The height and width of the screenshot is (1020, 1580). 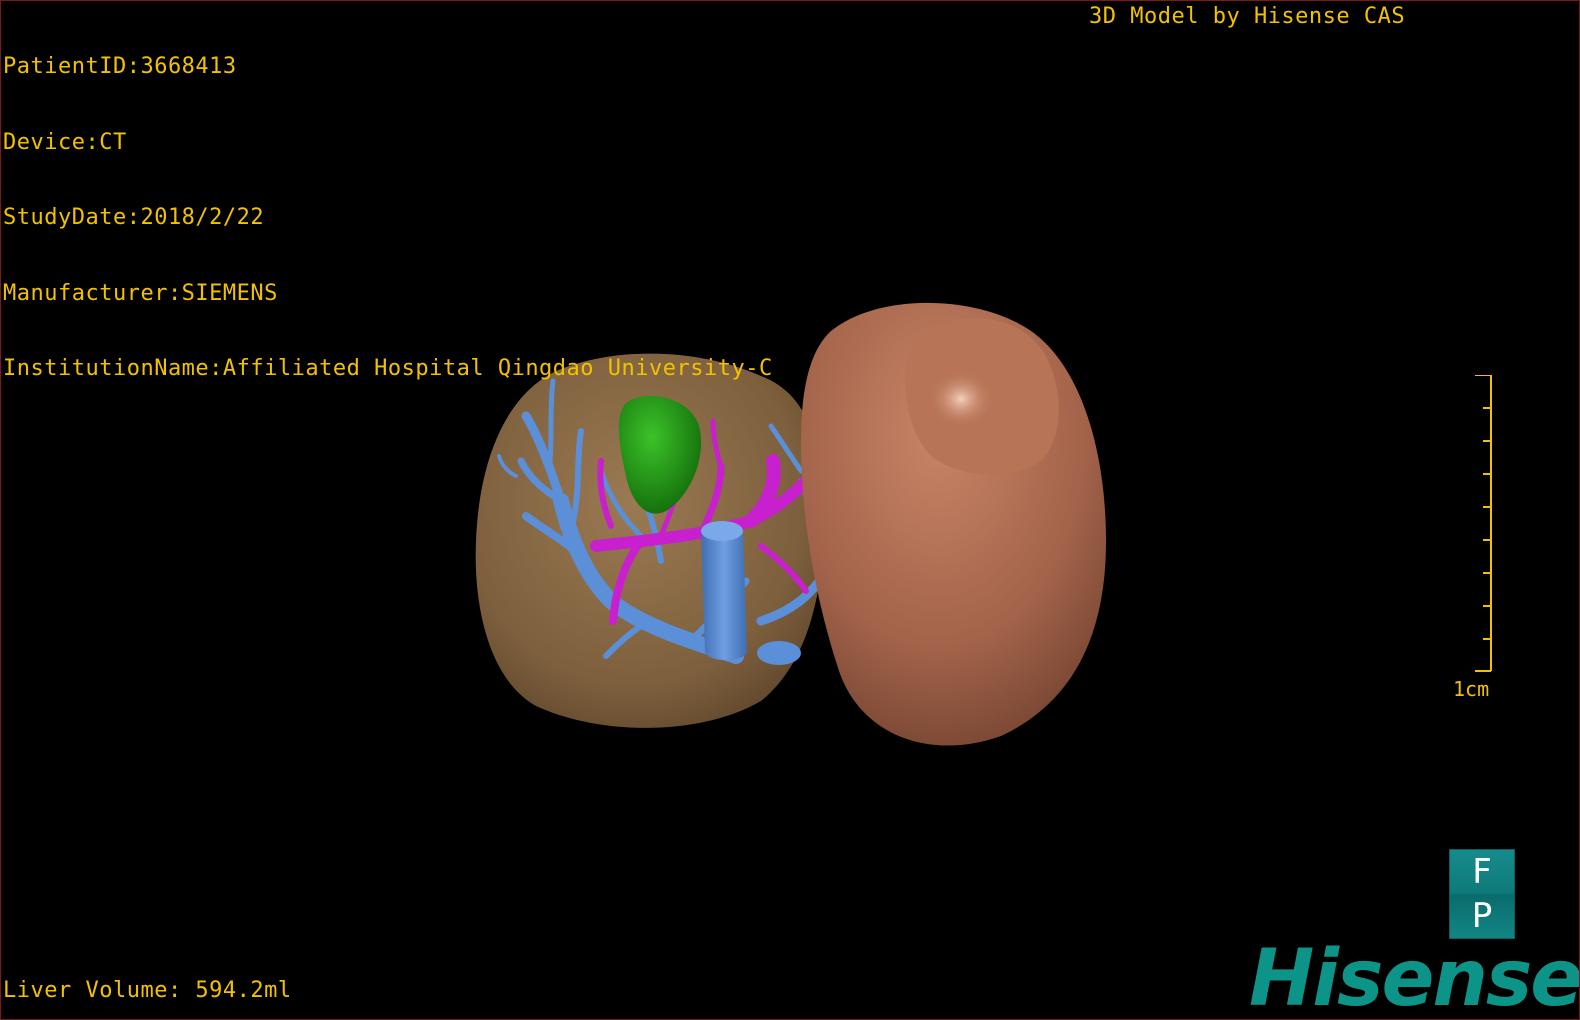 I want to click on orientation-top-label: F, so click(x=1482, y=872).